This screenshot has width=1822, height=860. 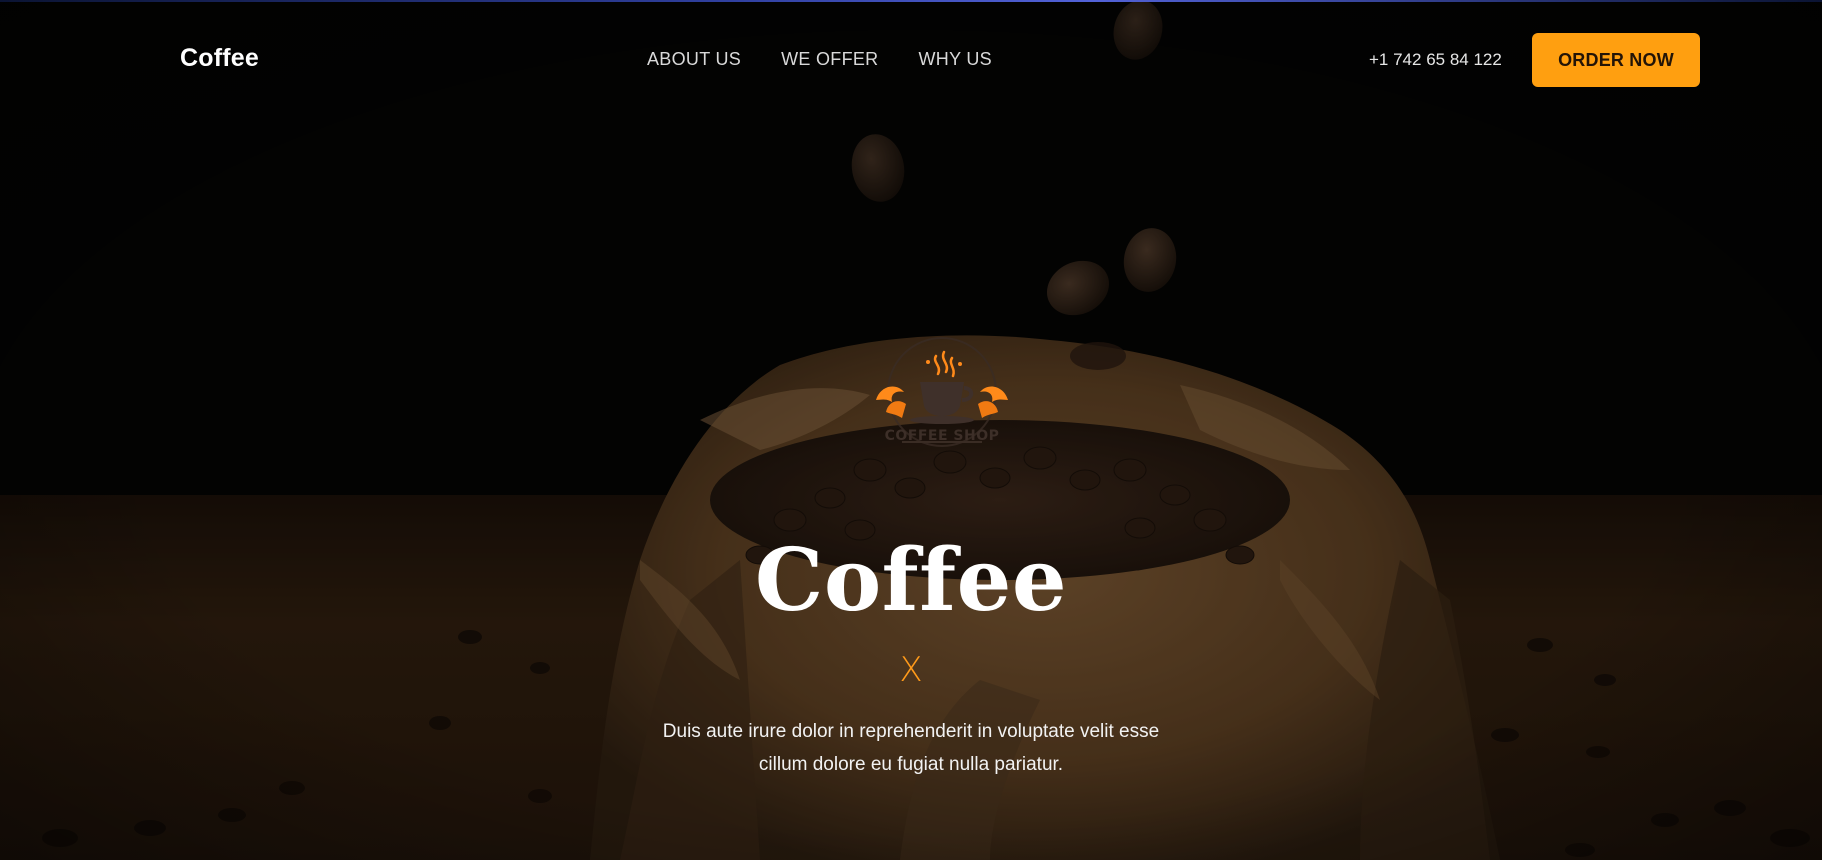 What do you see at coordinates (829, 59) in the screenshot?
I see `nav-link-we-offer: WE OFFER` at bounding box center [829, 59].